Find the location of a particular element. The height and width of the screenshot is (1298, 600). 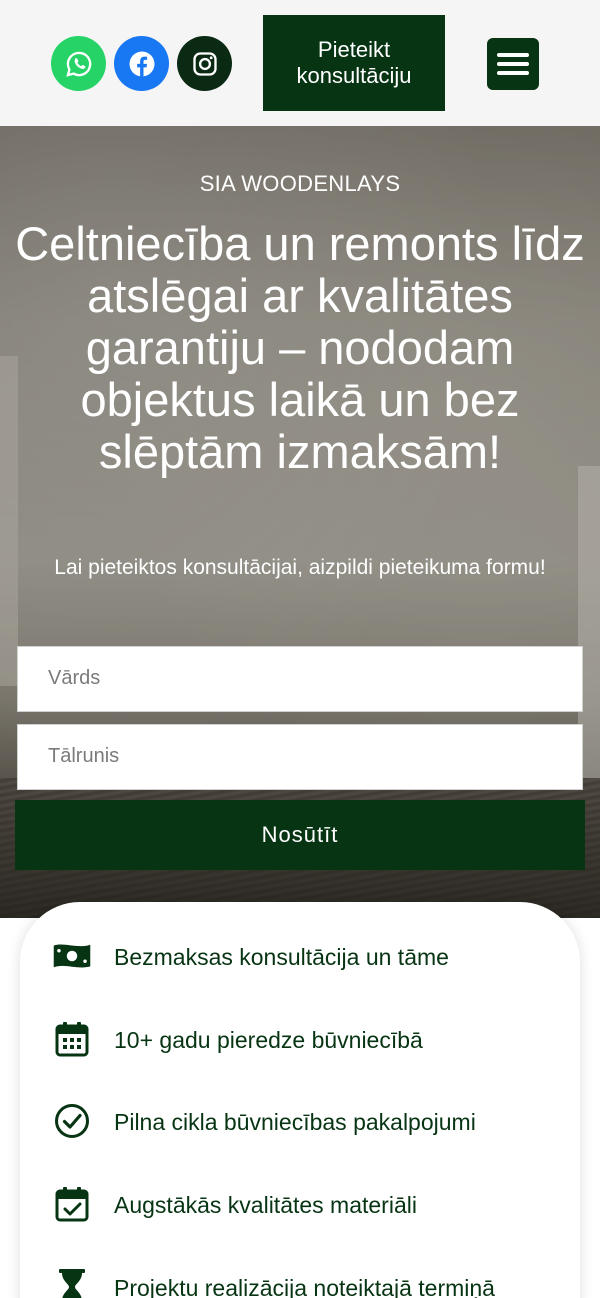

facebook-button is located at coordinates (141, 63).